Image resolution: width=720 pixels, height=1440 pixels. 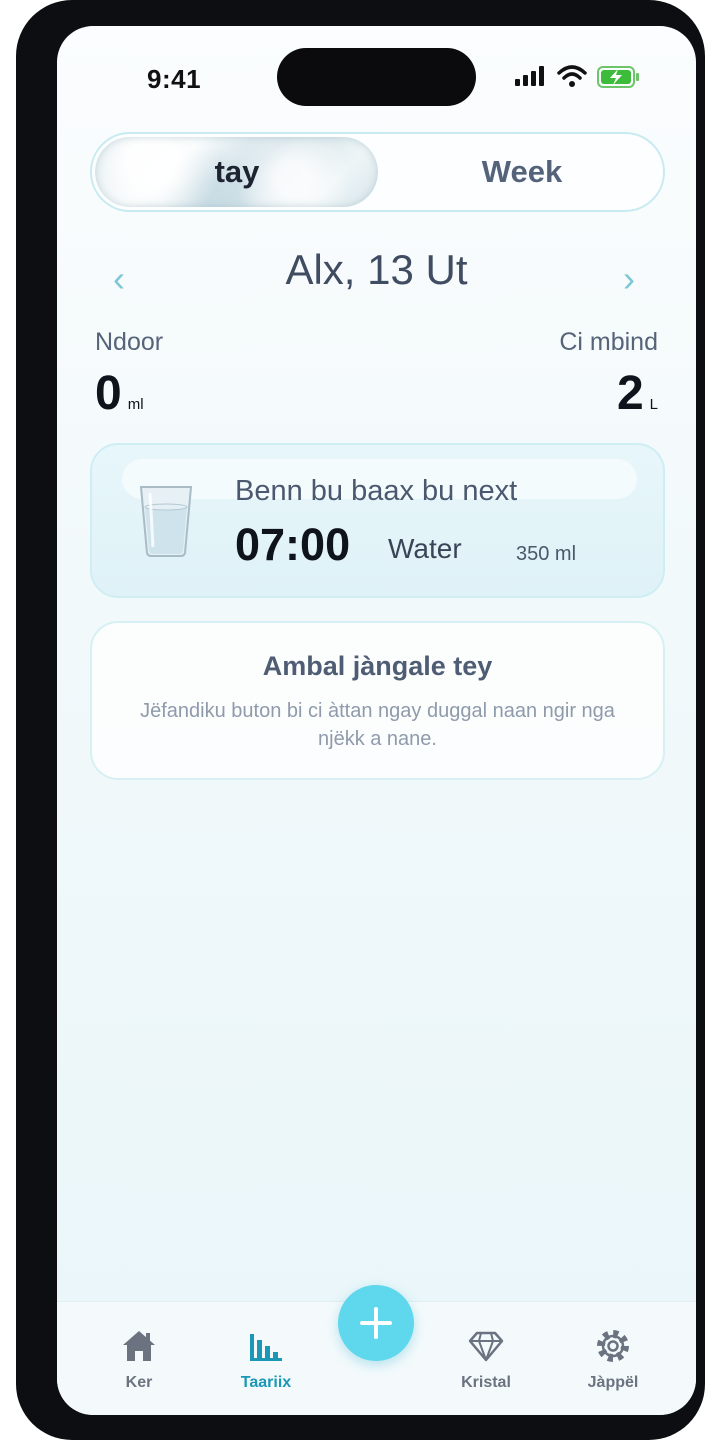 What do you see at coordinates (266, 1382) in the screenshot?
I see `tab-history-label: Taariix` at bounding box center [266, 1382].